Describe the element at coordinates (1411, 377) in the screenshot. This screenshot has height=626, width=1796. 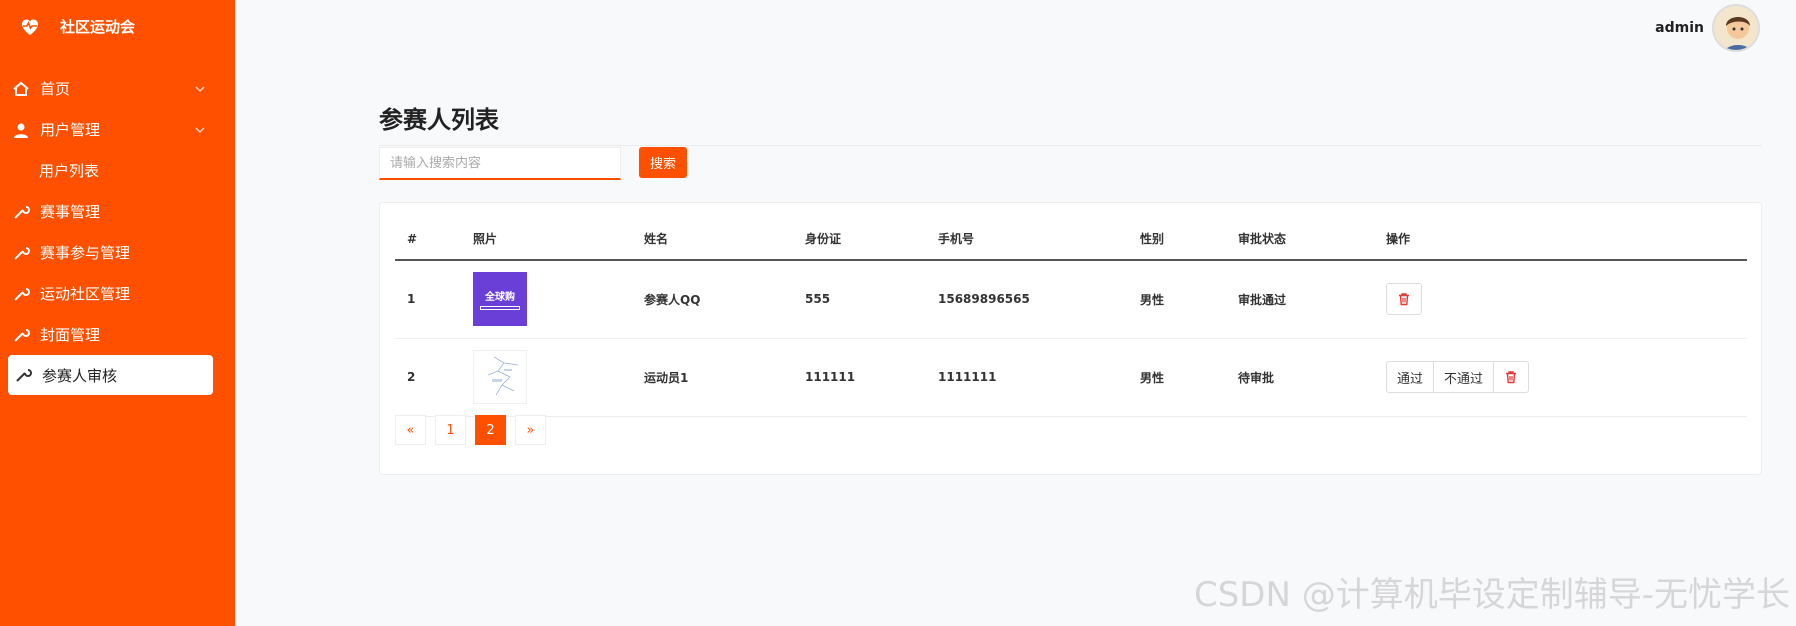
I see `approve-button: 通过` at that location.